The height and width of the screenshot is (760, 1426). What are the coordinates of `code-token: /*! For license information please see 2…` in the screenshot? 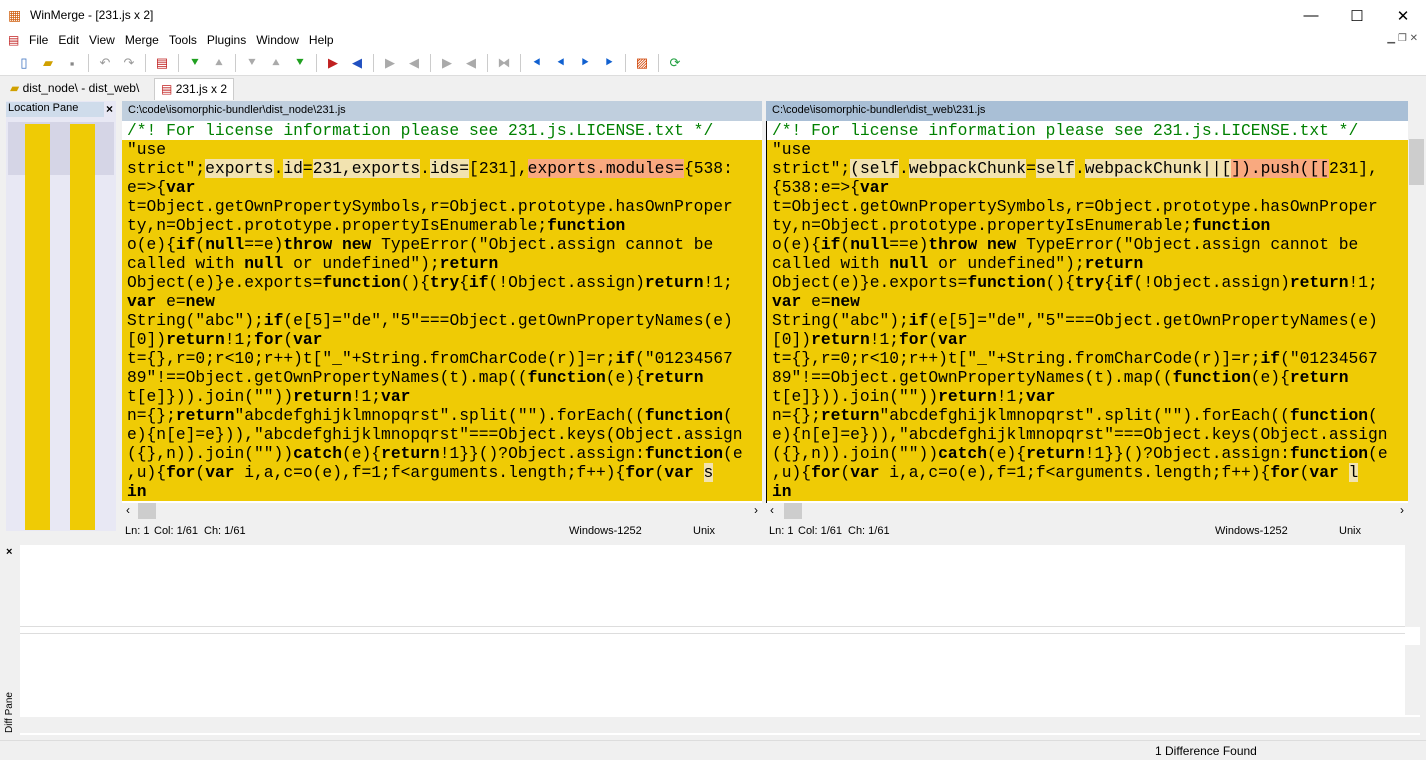 It's located at (420, 130).